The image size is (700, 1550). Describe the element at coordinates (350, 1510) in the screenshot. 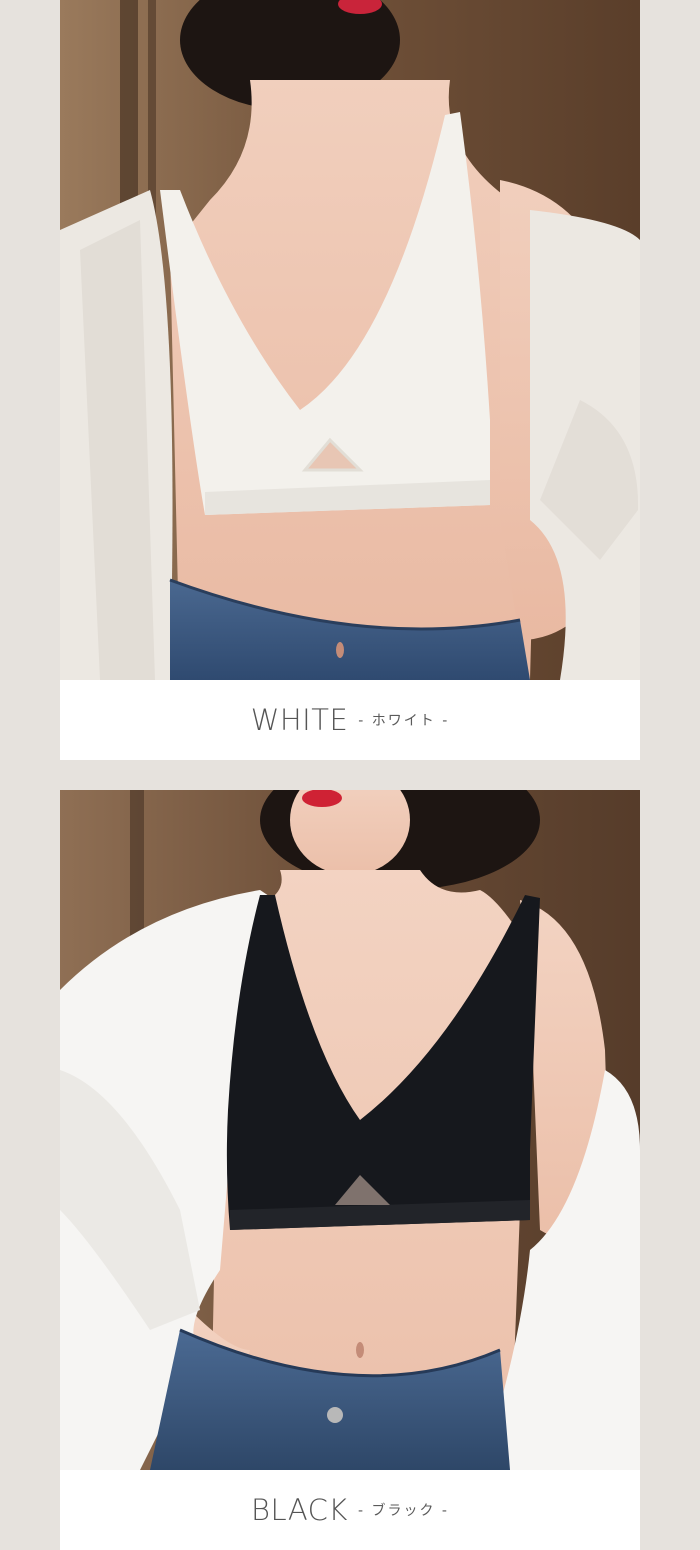

I see `color-caption-black: BLACK - ブラック -` at that location.